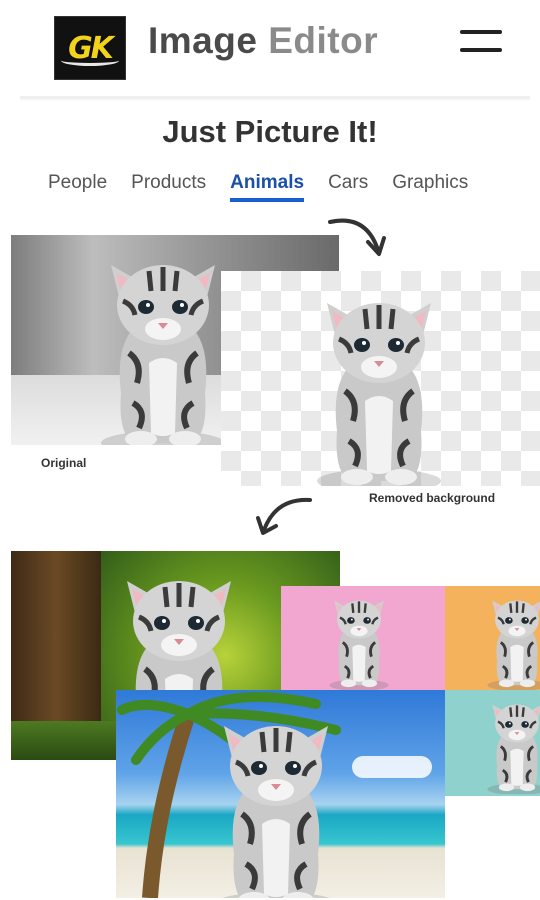 The width and height of the screenshot is (540, 900). I want to click on tab-animals: Animals, so click(267, 187).